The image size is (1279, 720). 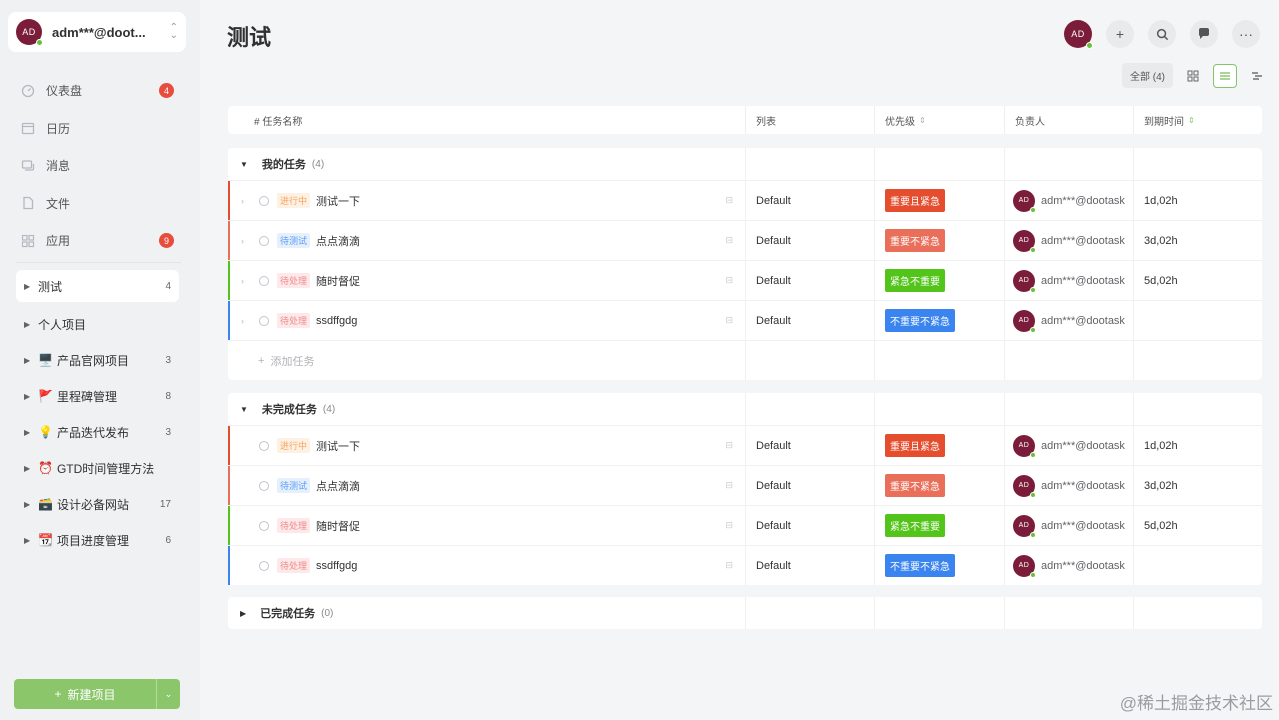 What do you see at coordinates (1257, 76) in the screenshot?
I see `gantt-view-icon` at bounding box center [1257, 76].